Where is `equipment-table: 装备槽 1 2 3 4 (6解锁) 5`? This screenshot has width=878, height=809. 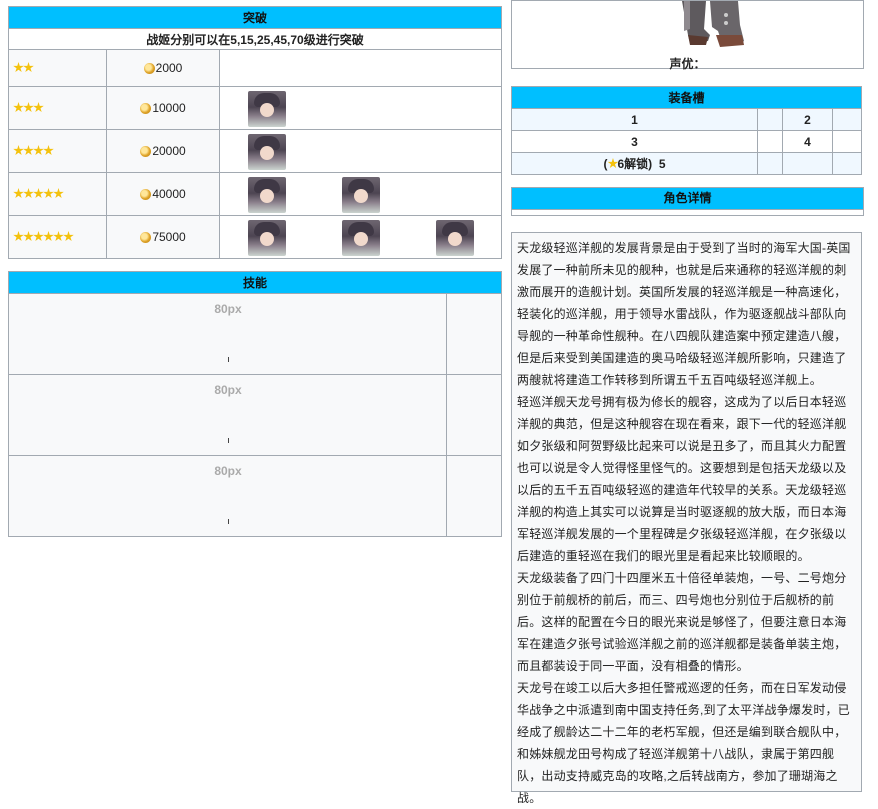
equipment-table: 装备槽 1 2 3 4 (6解锁) 5 is located at coordinates (686, 130).